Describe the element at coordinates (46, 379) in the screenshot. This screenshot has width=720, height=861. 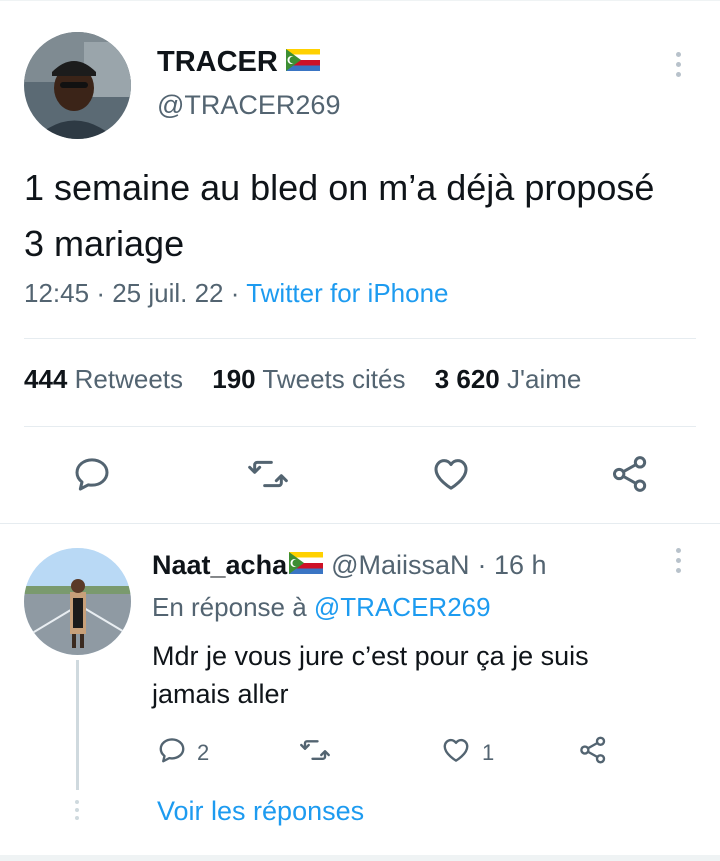
I see `retweets-count: 444` at that location.